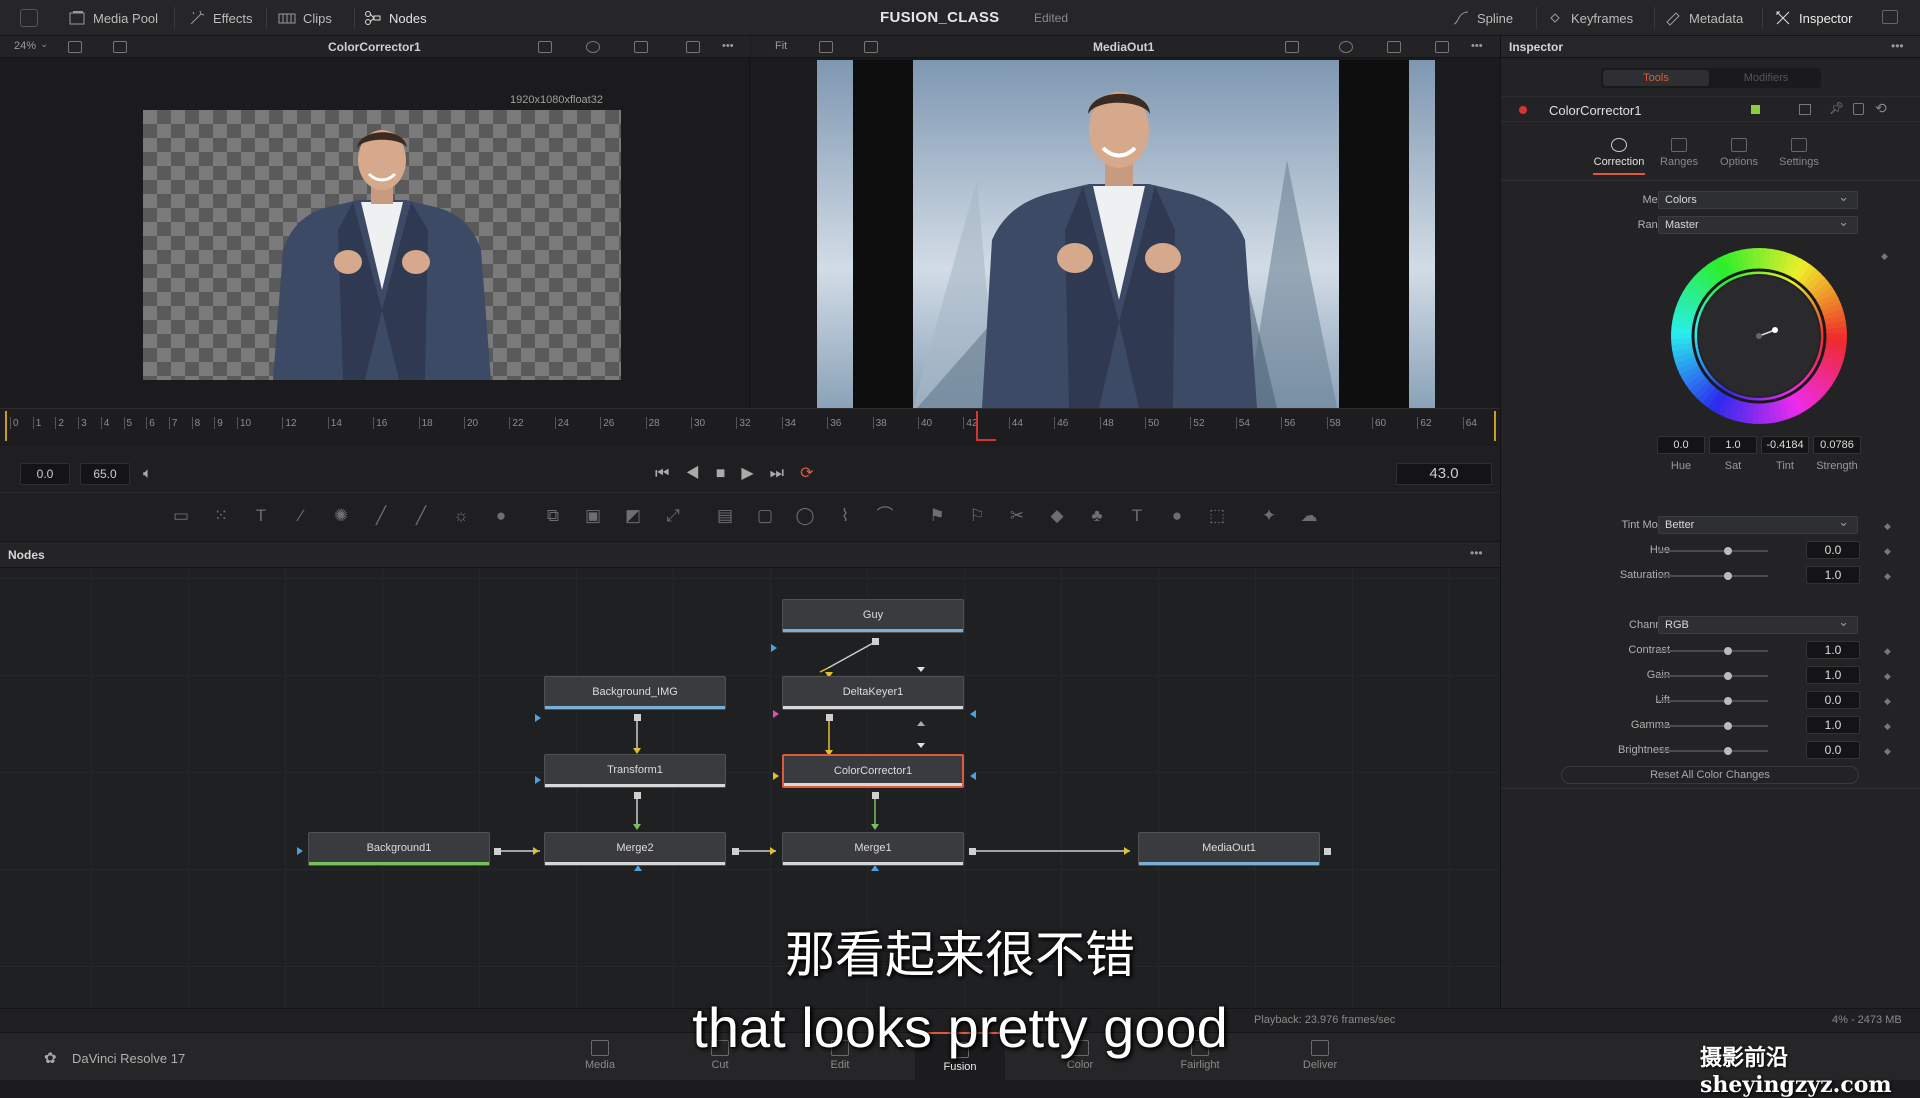  I want to click on gain-field: 1.0, so click(1833, 675).